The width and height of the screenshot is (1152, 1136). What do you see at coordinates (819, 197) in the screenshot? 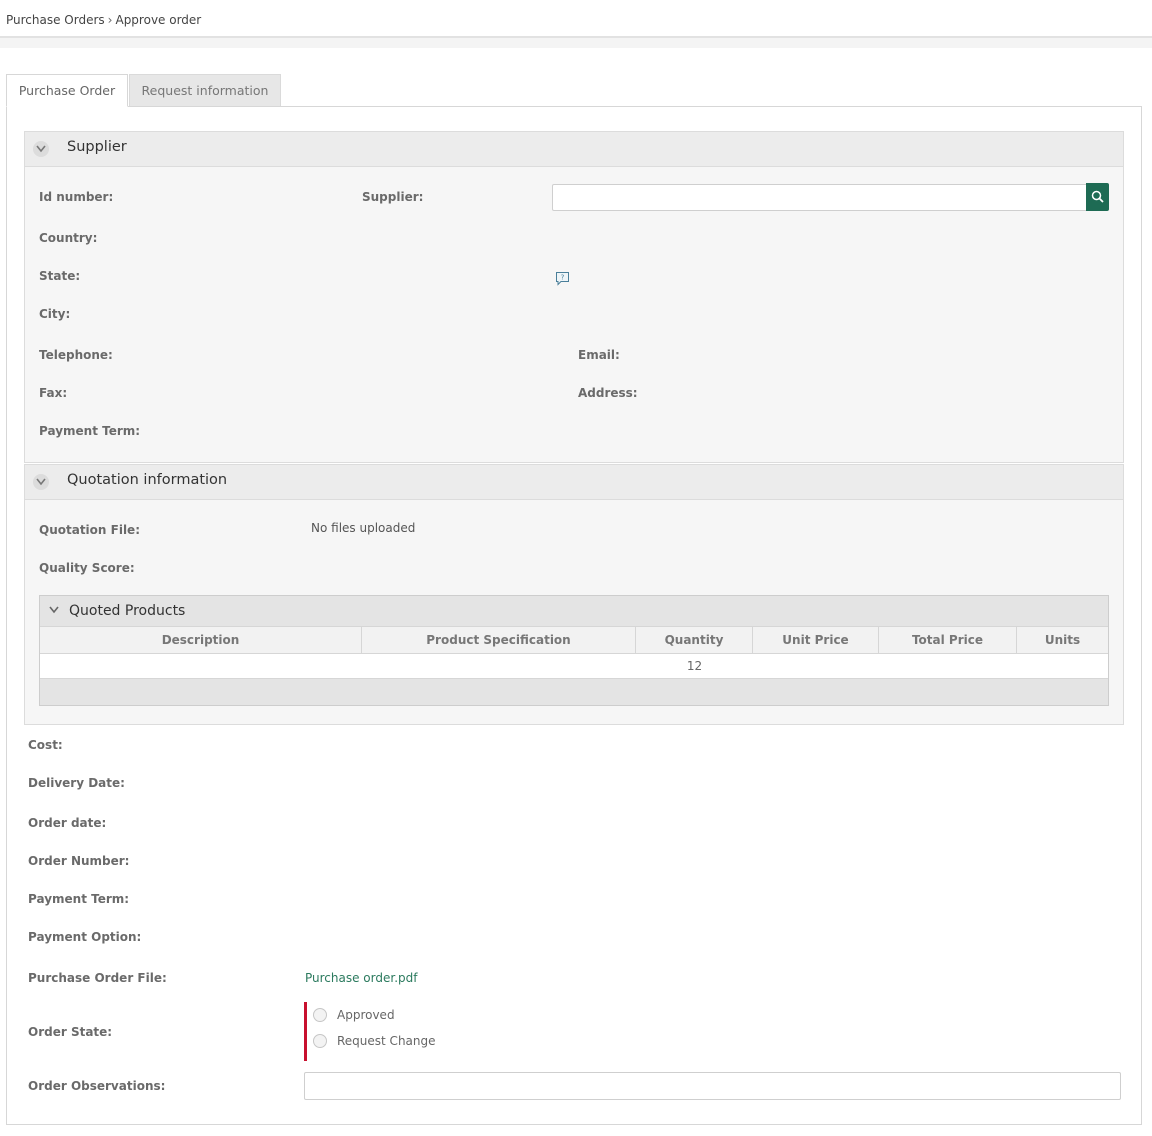
I see `supplier-input` at bounding box center [819, 197].